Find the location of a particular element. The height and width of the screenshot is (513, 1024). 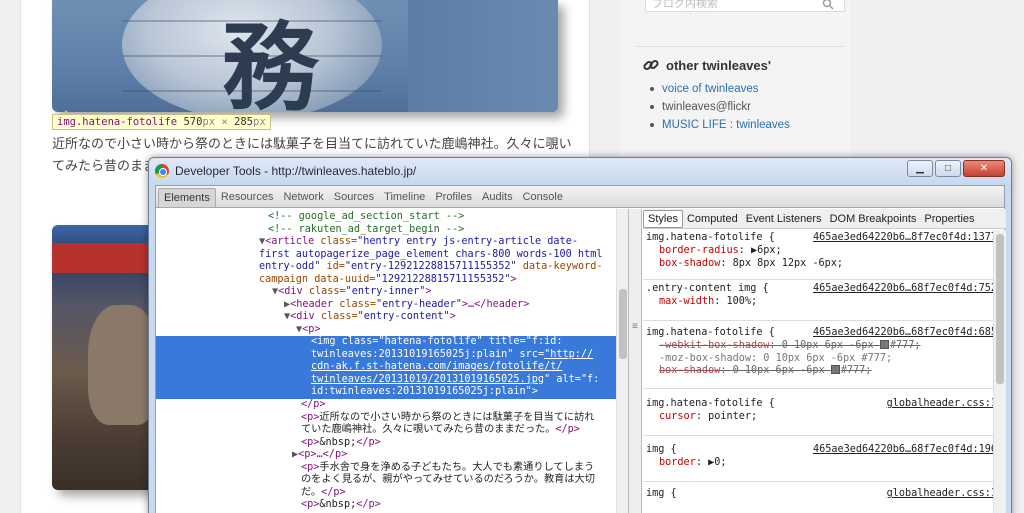

dom-attr: data-keyword- is located at coordinates (559, 266).